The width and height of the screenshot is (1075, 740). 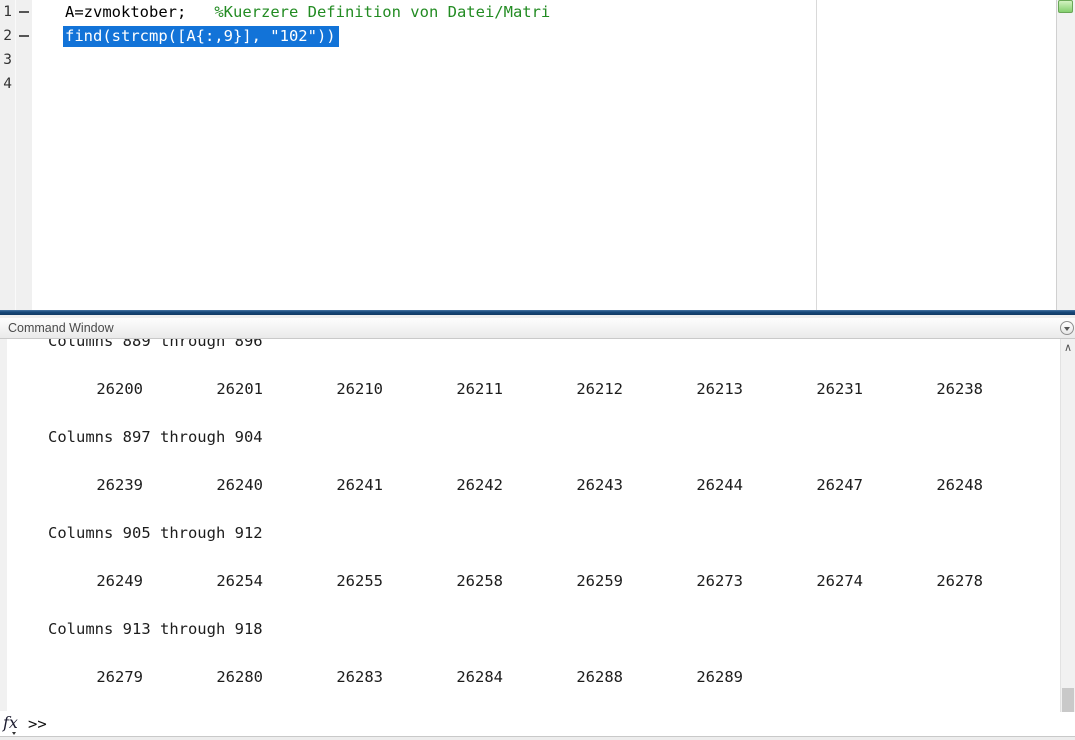 I want to click on code-text: A=zvmoktober;, so click(x=126, y=12).